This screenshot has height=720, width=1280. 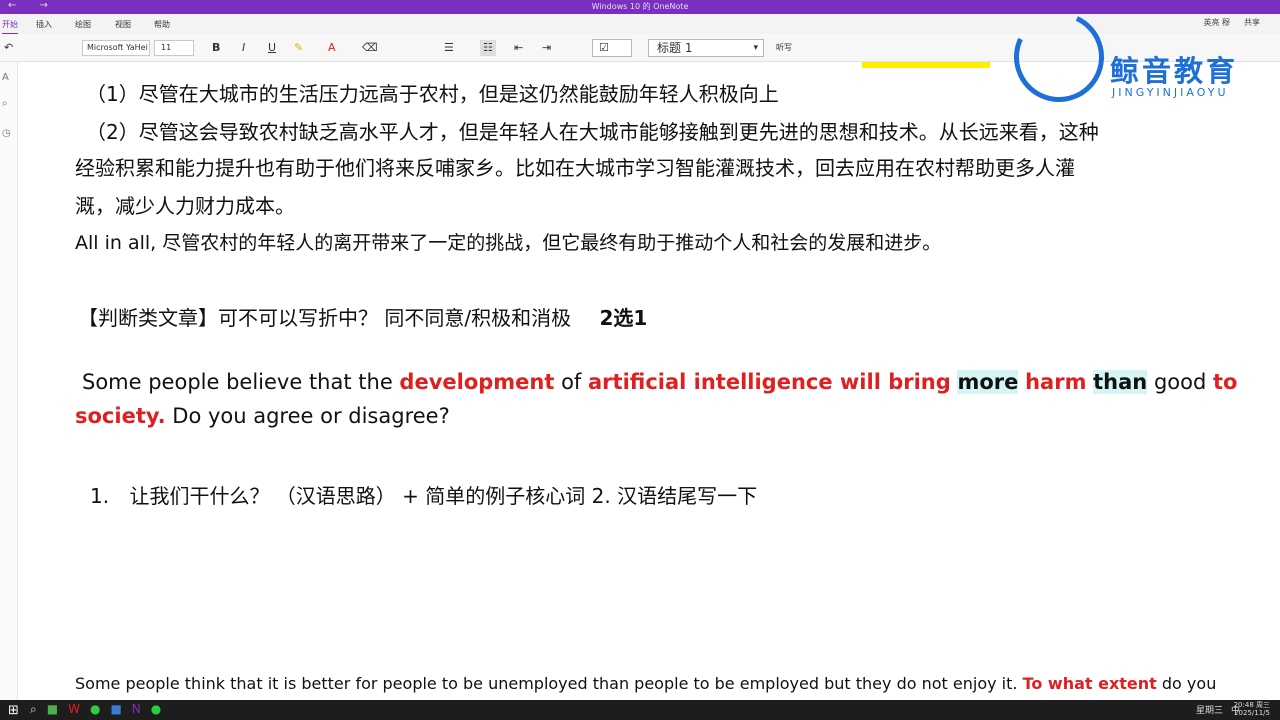 I want to click on numbering-icon: ☷, so click(x=488, y=48).